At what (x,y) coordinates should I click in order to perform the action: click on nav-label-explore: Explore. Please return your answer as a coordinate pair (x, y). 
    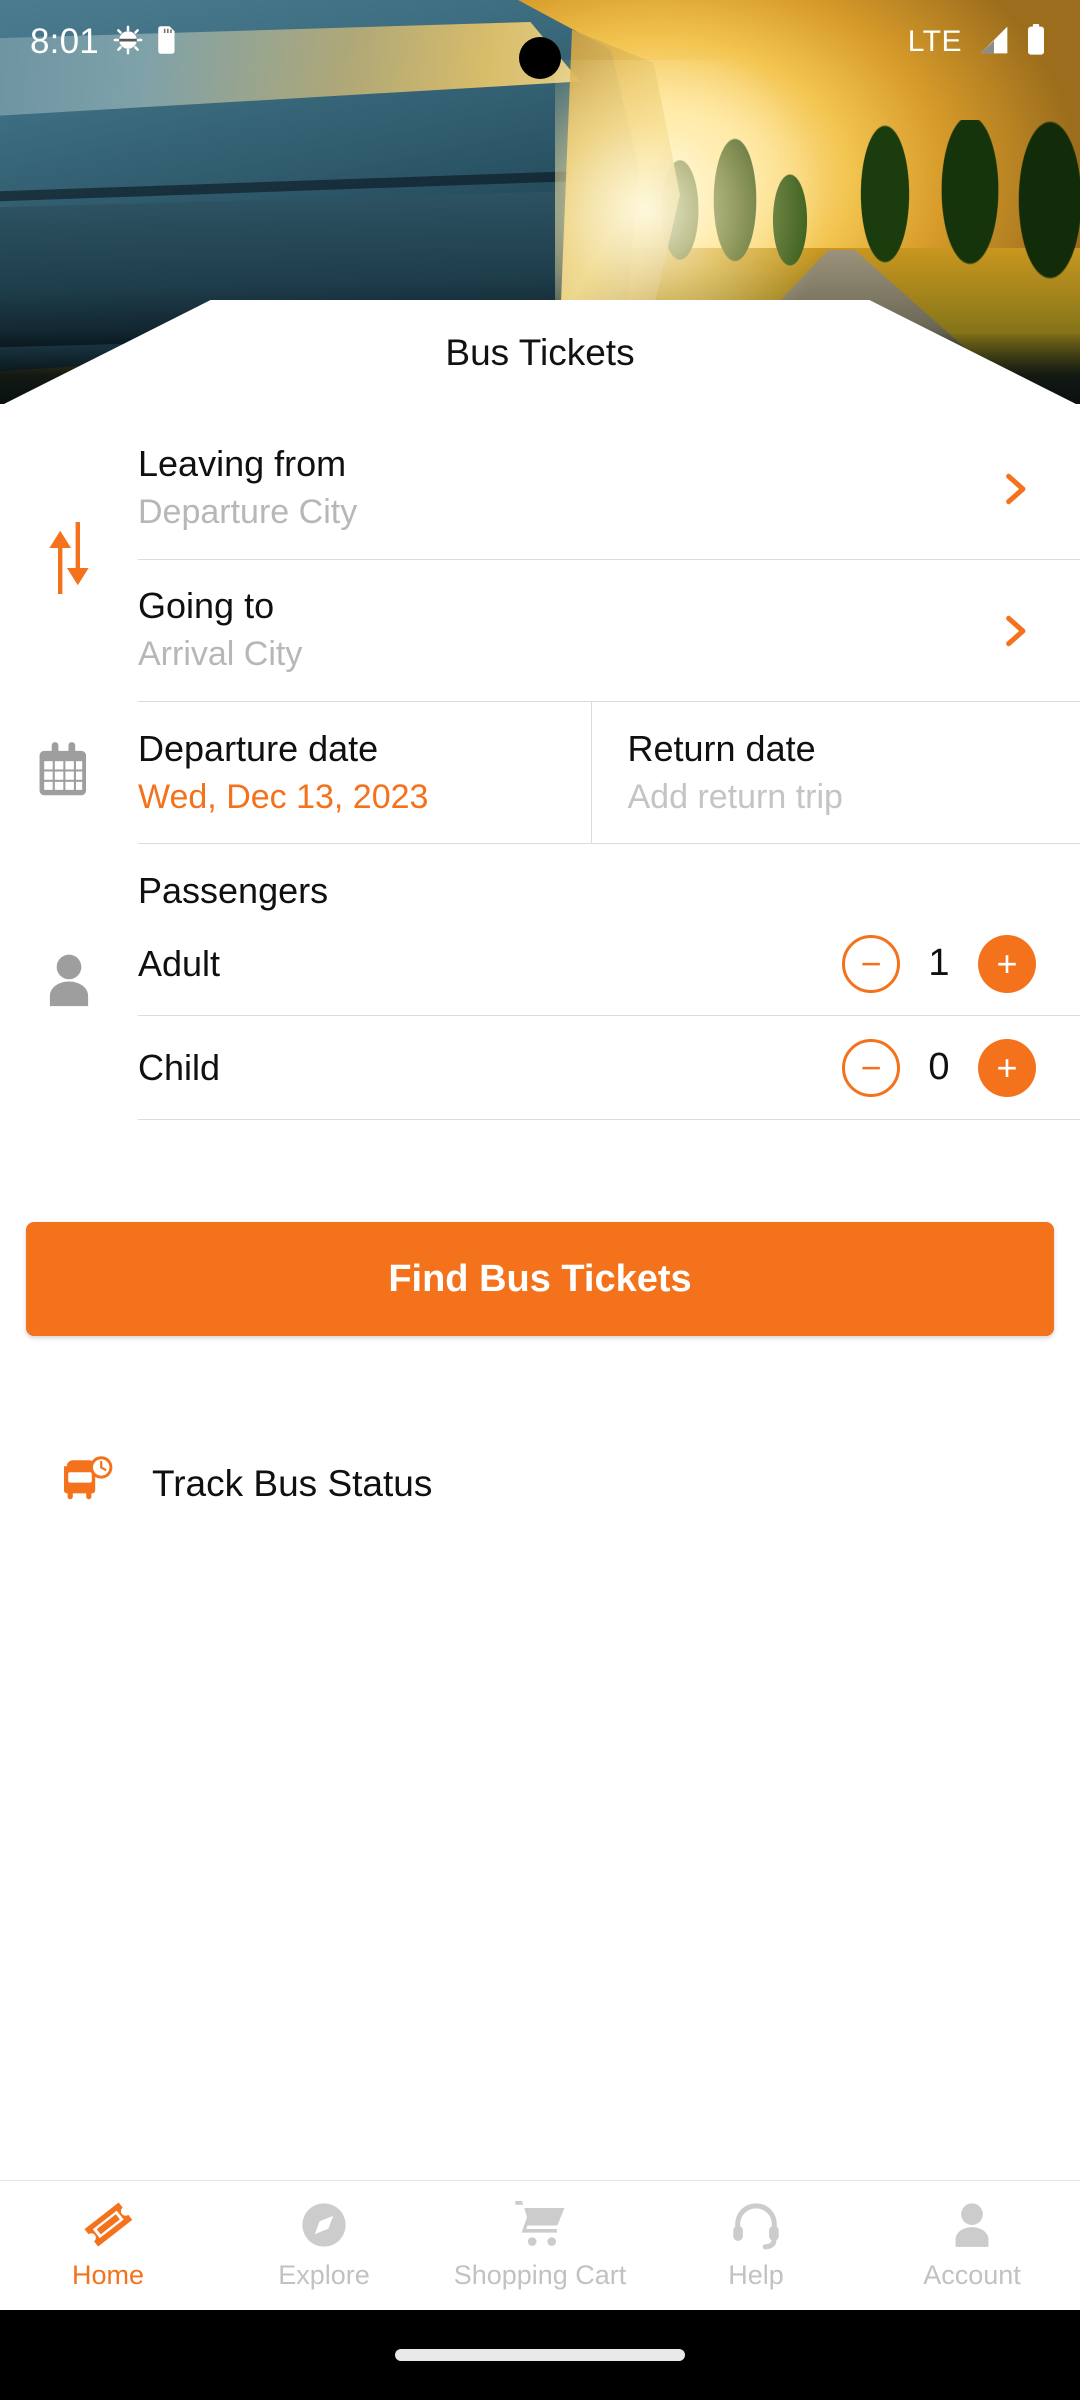
    Looking at the image, I should click on (324, 2275).